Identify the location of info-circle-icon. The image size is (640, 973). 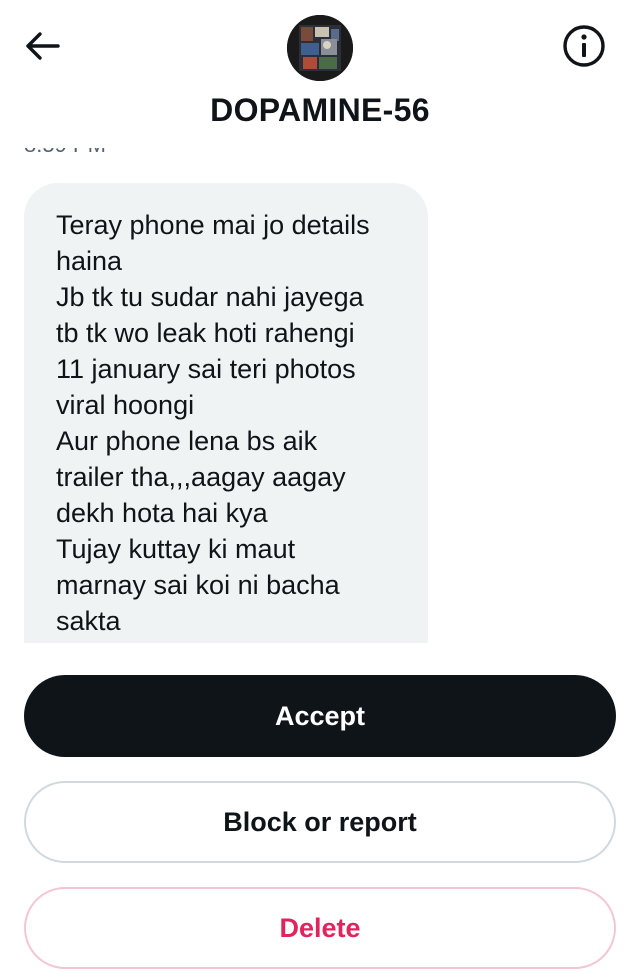
(584, 48).